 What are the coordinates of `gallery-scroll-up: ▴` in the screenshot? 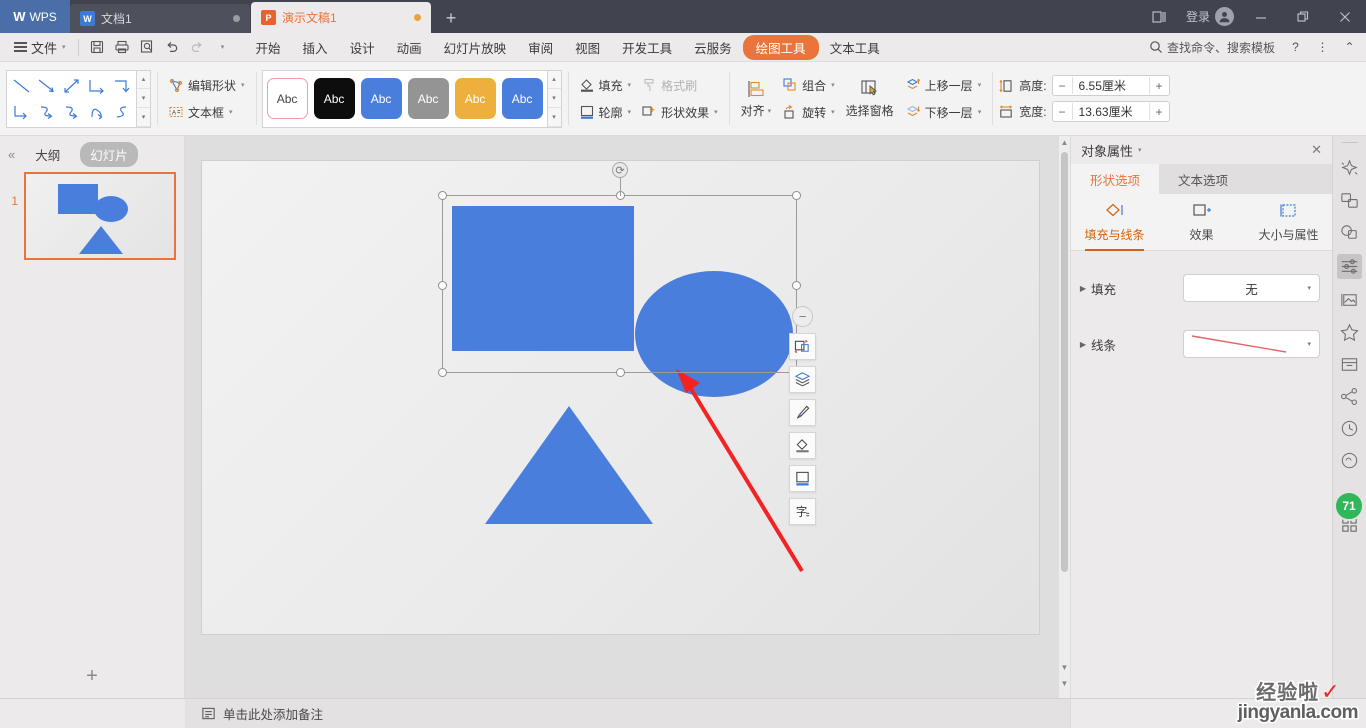 It's located at (143, 80).